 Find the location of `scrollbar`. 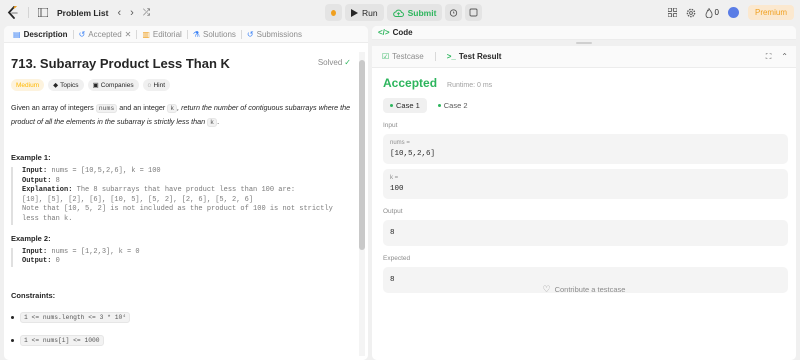

scrollbar is located at coordinates (362, 204).